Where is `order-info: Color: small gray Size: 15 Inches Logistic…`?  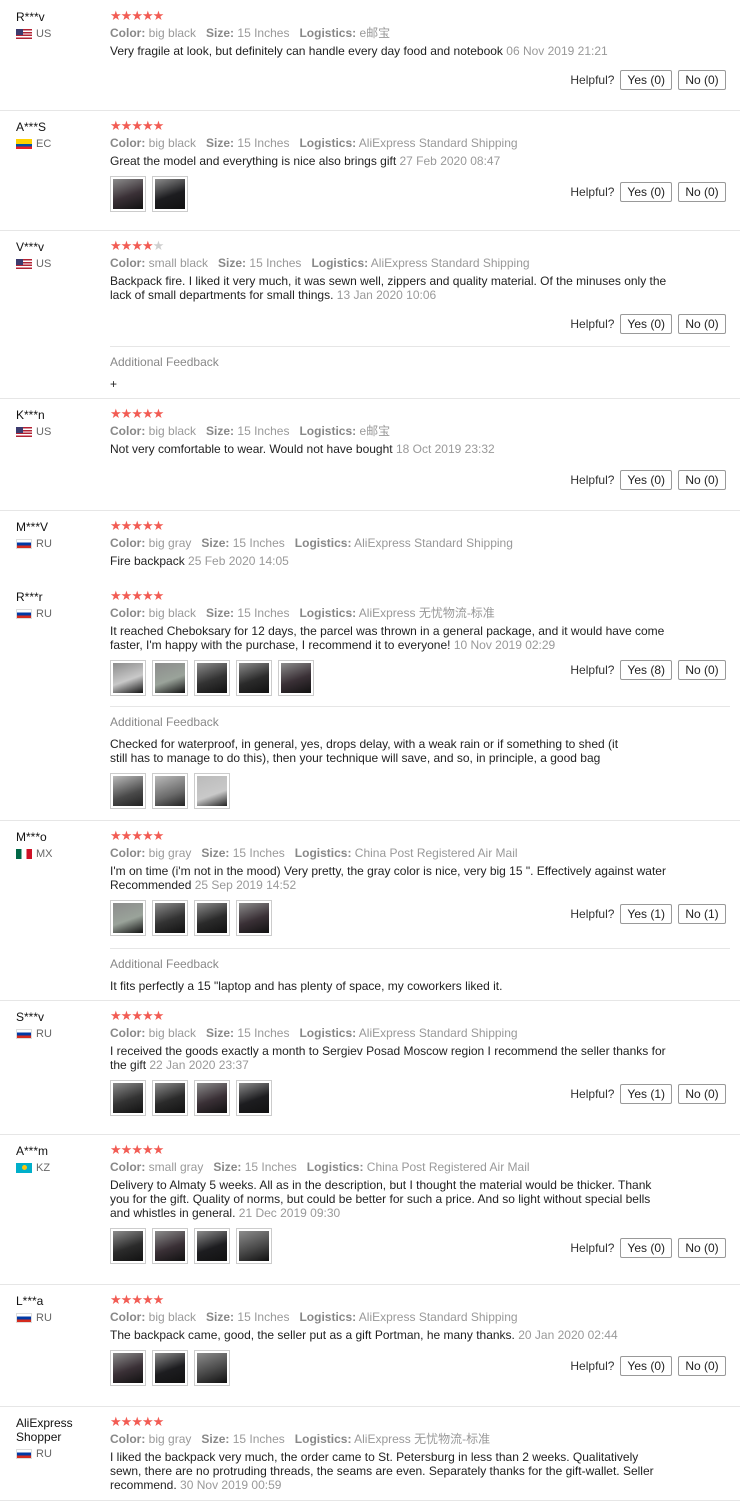
order-info: Color: small gray Size: 15 Inches Logistic… is located at coordinates (390, 1167).